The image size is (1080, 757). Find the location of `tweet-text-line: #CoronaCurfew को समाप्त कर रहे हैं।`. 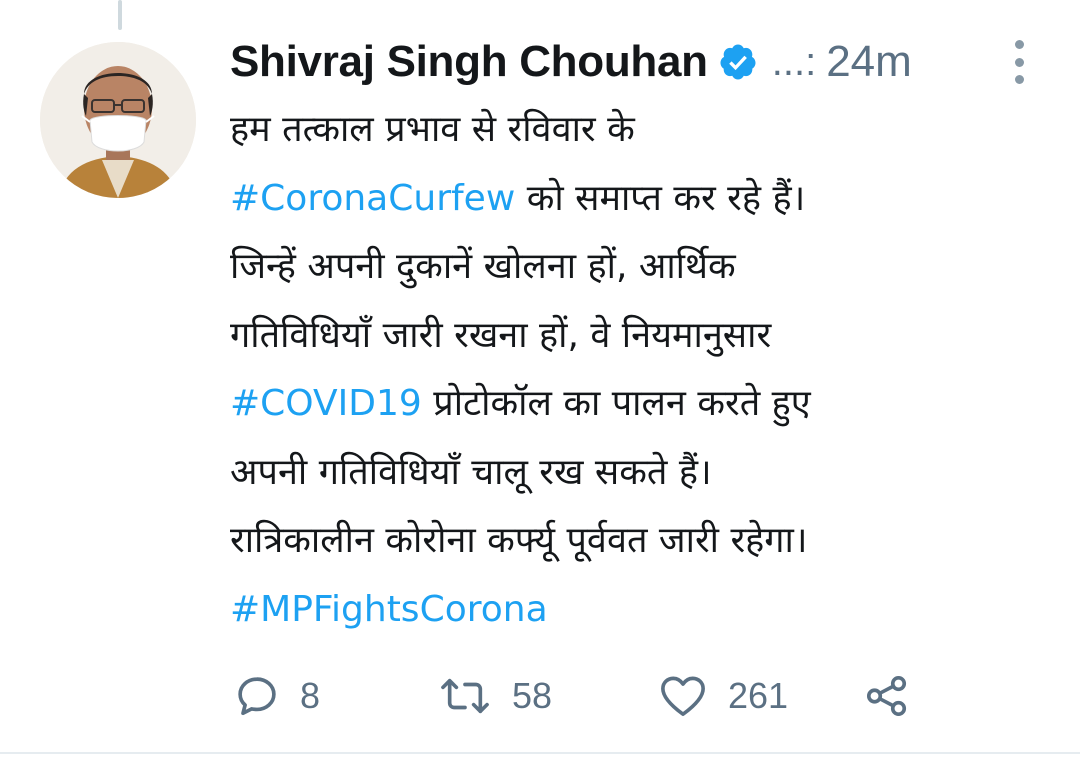

tweet-text-line: #CoronaCurfew को समाप्त कर रहे हैं। is located at coordinates (640, 199).